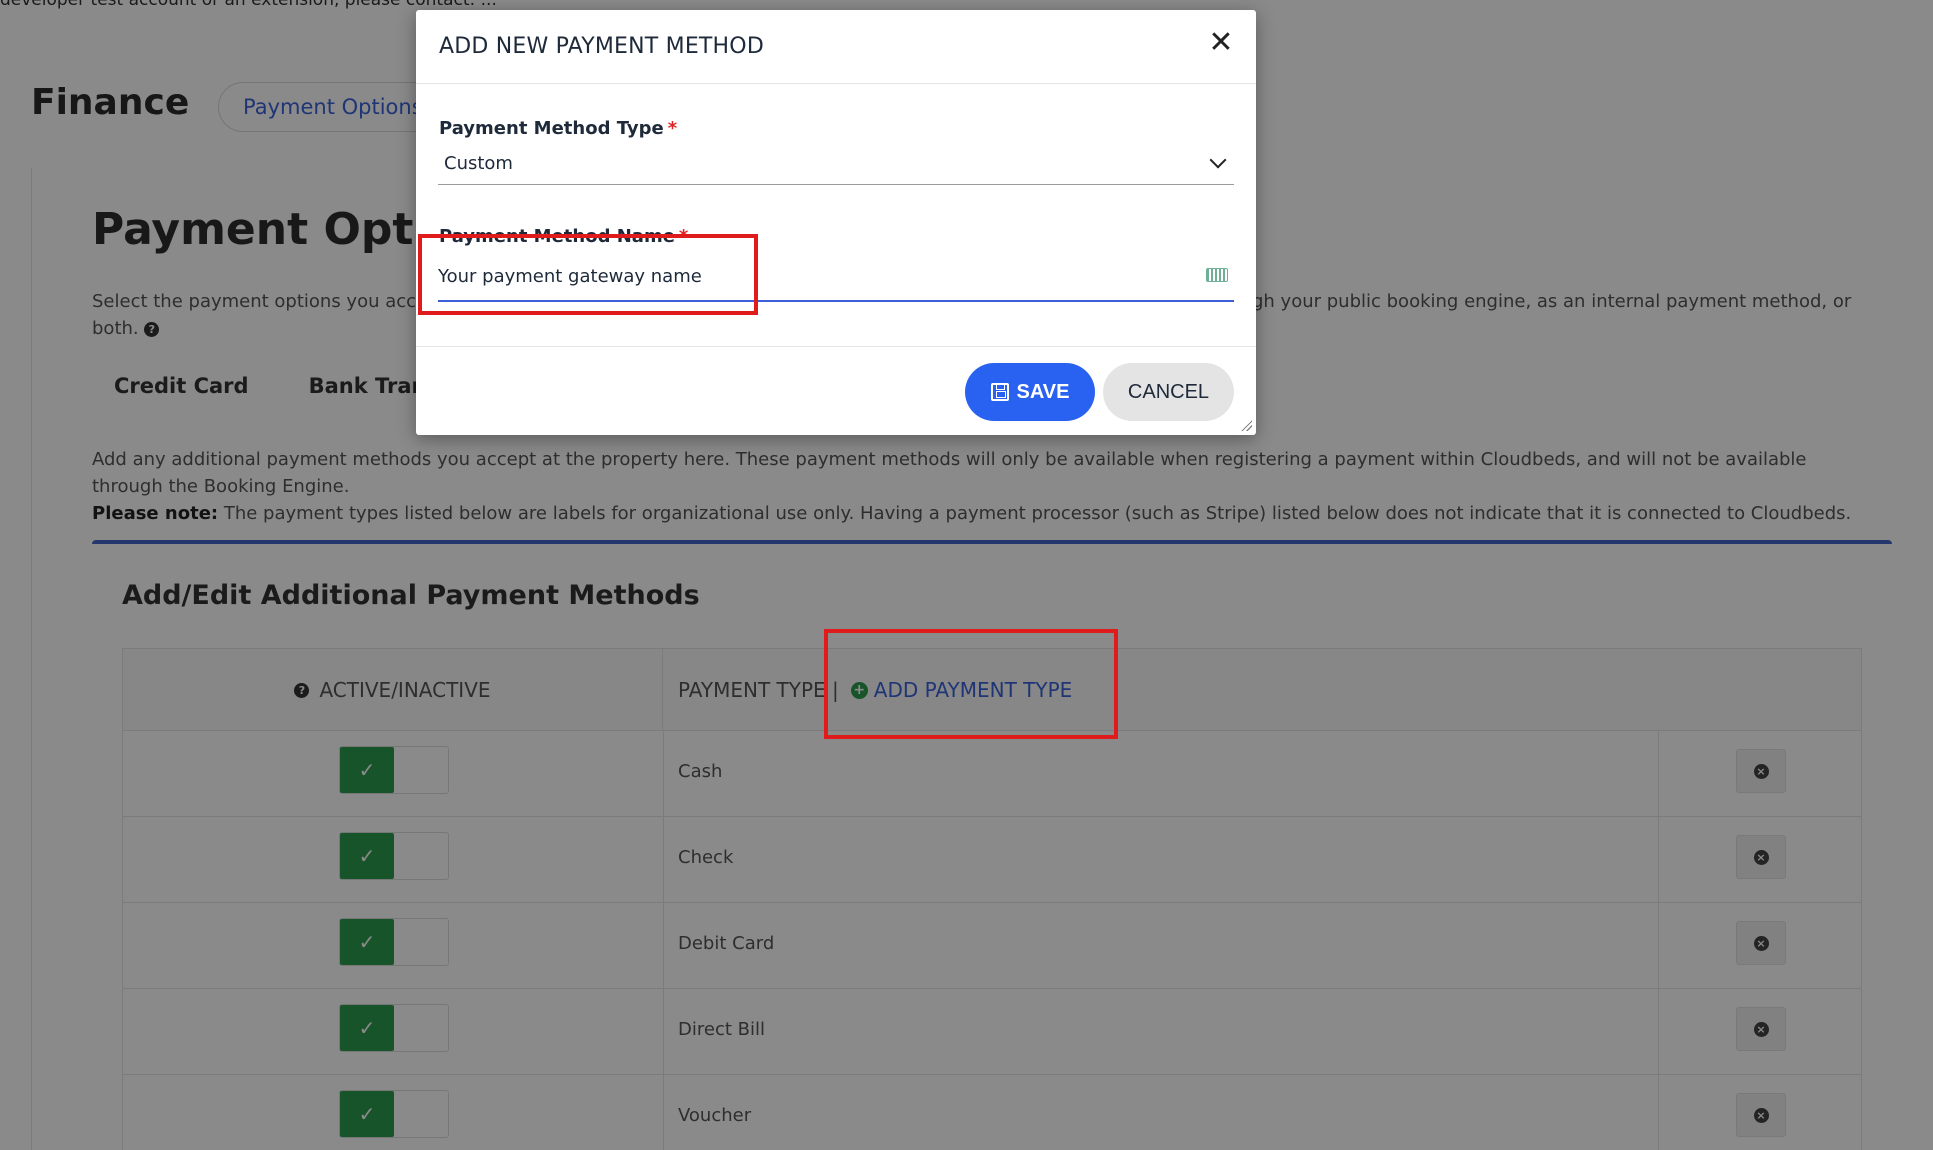  Describe the element at coordinates (971, 684) in the screenshot. I see `highlight-add-payment-type` at that location.